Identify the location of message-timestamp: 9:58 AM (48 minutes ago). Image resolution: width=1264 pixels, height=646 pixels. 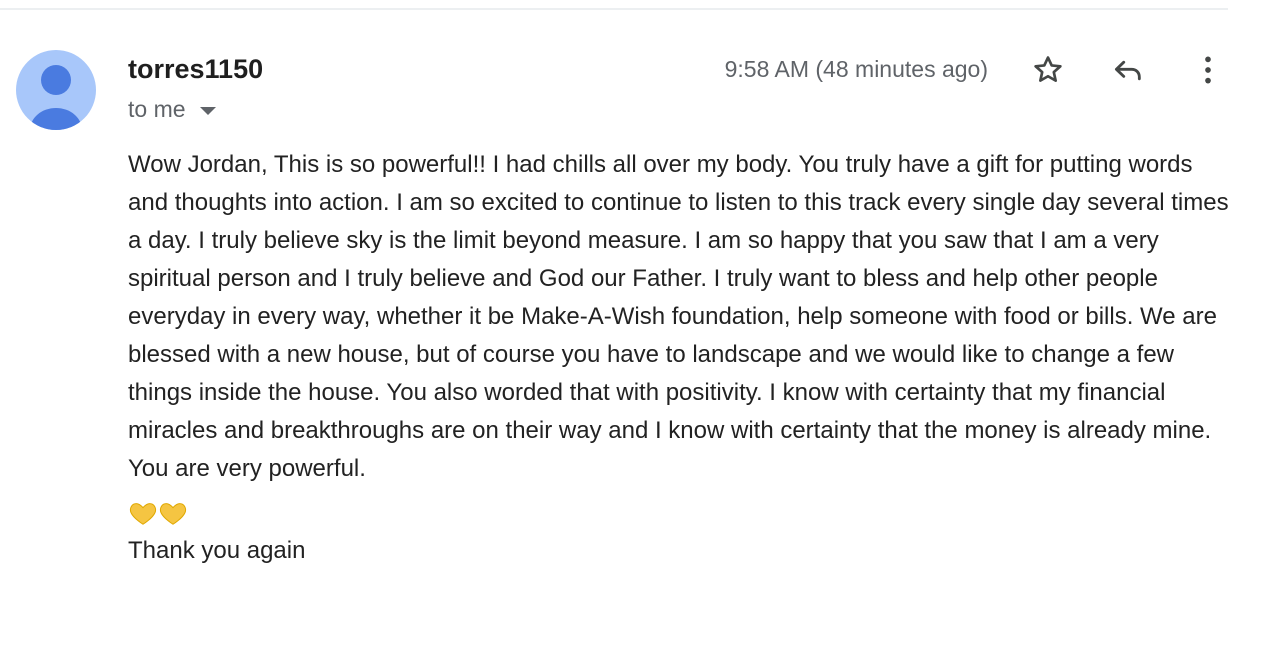
(856, 69).